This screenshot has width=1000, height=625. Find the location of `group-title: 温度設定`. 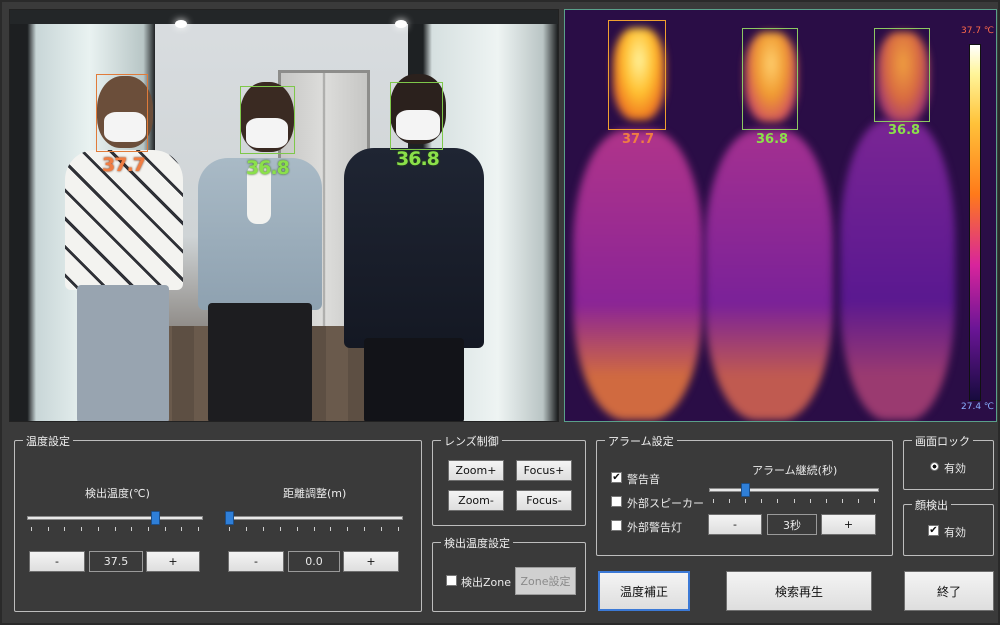

group-title: 温度設定 is located at coordinates (48, 441).